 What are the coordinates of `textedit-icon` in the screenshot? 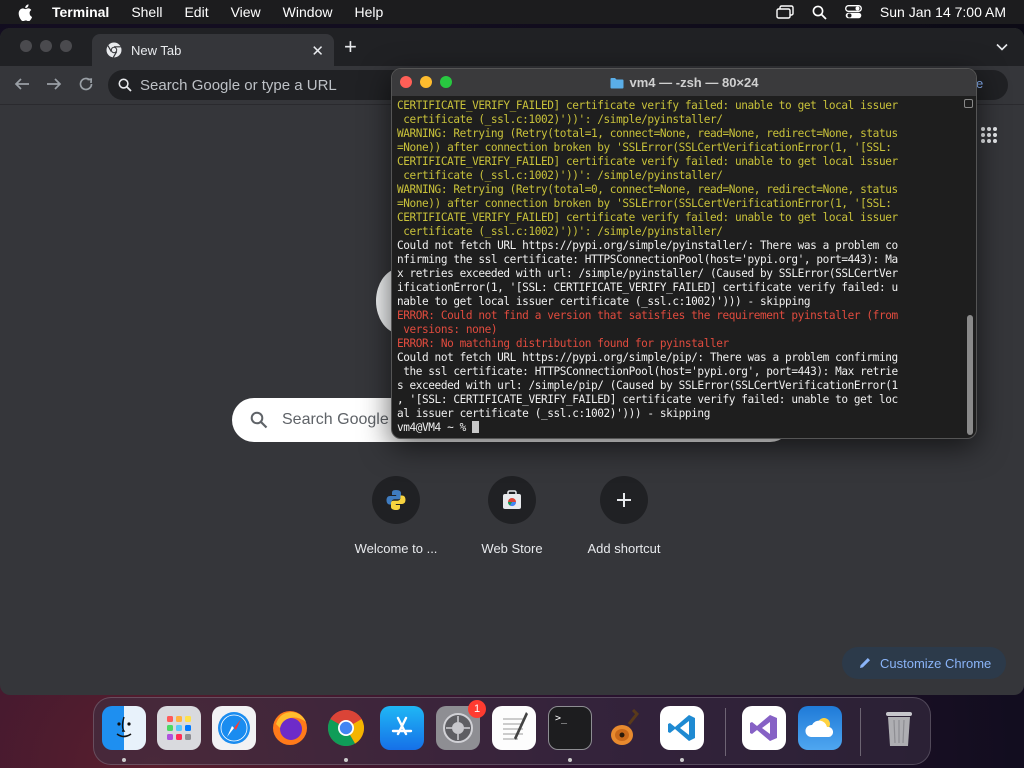 It's located at (514, 728).